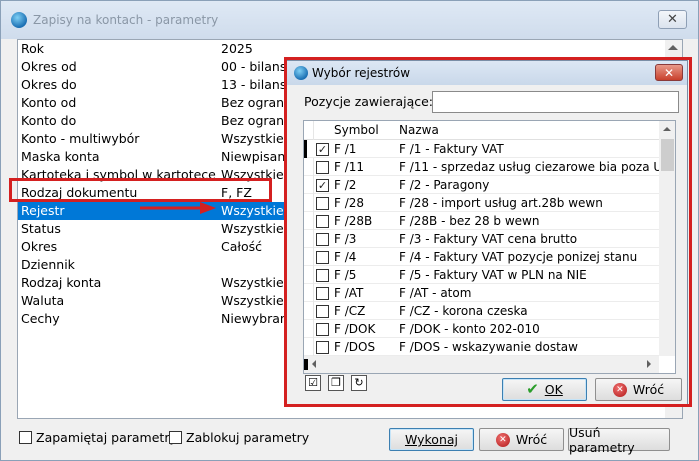 The image size is (699, 461). What do you see at coordinates (49, 120) in the screenshot?
I see `param-label: Konto do` at bounding box center [49, 120].